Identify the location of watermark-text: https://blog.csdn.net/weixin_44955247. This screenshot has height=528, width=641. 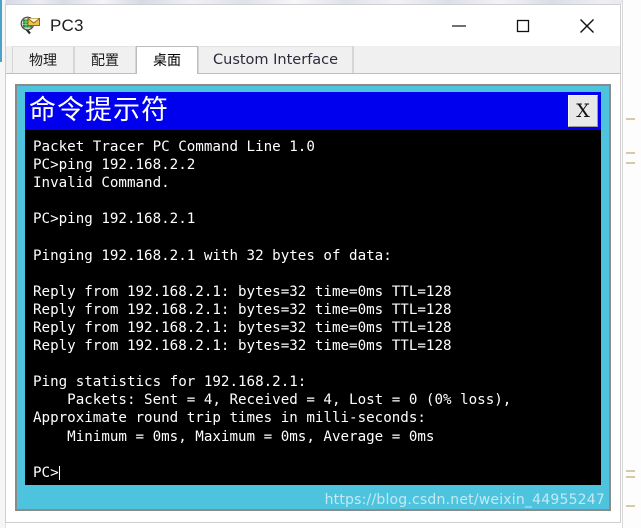
(464, 500).